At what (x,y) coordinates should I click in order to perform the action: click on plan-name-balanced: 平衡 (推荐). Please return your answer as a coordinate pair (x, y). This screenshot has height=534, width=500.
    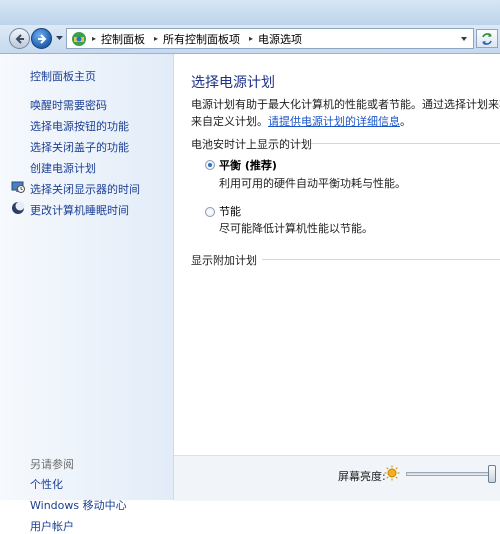
    Looking at the image, I should click on (248, 165).